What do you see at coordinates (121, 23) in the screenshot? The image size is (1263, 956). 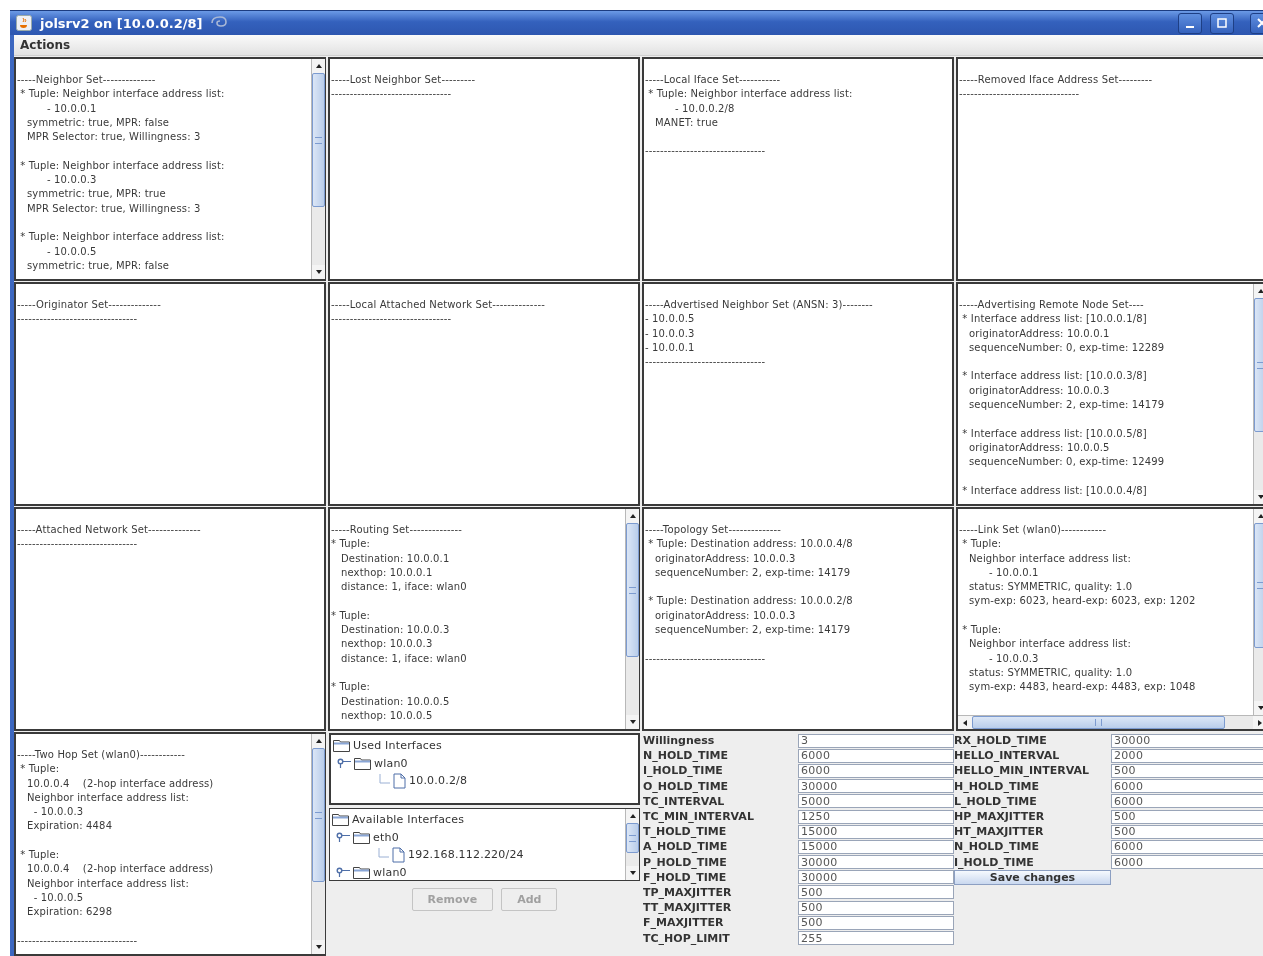 I see `window-title: jolsrv2 on [10.0.0.2/8]` at bounding box center [121, 23].